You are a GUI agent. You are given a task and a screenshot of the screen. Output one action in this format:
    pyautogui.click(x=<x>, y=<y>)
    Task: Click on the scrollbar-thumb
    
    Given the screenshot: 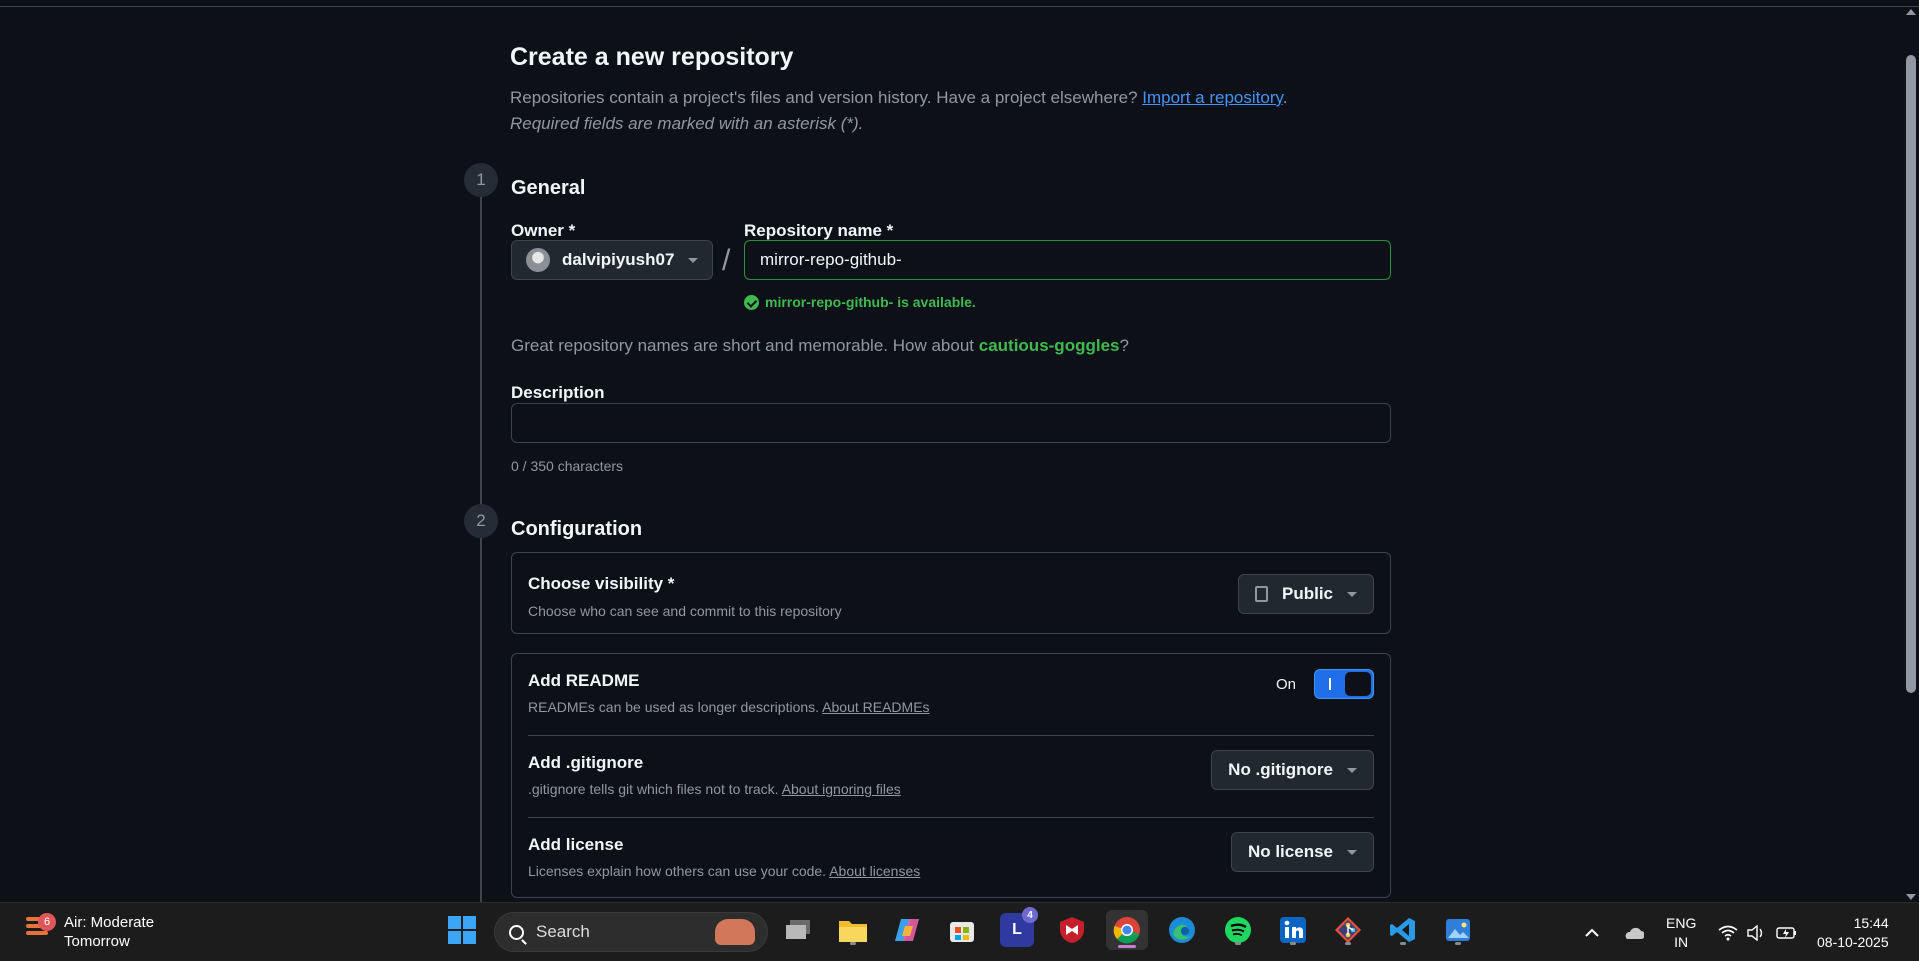 What is the action you would take?
    pyautogui.click(x=1911, y=374)
    